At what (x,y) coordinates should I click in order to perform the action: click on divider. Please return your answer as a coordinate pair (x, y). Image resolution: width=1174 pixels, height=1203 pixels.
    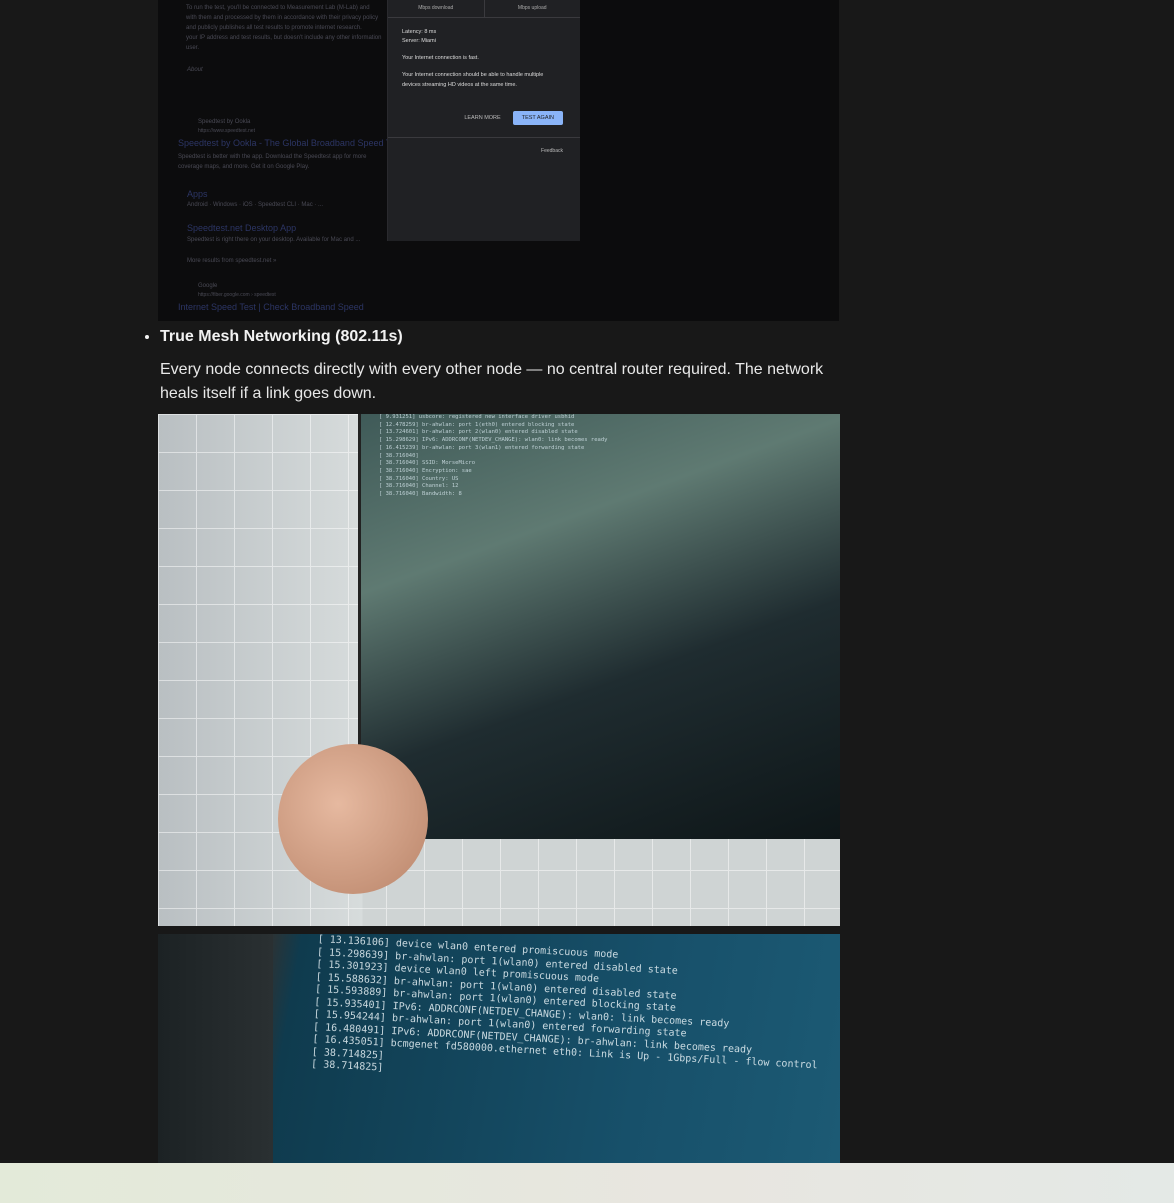
    Looking at the image, I should click on (484, 137).